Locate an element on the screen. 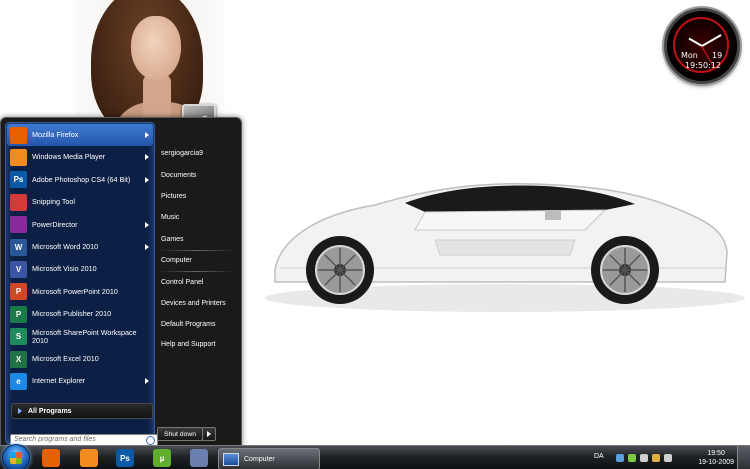  clock-time: 19:50:12 is located at coordinates (703, 65).